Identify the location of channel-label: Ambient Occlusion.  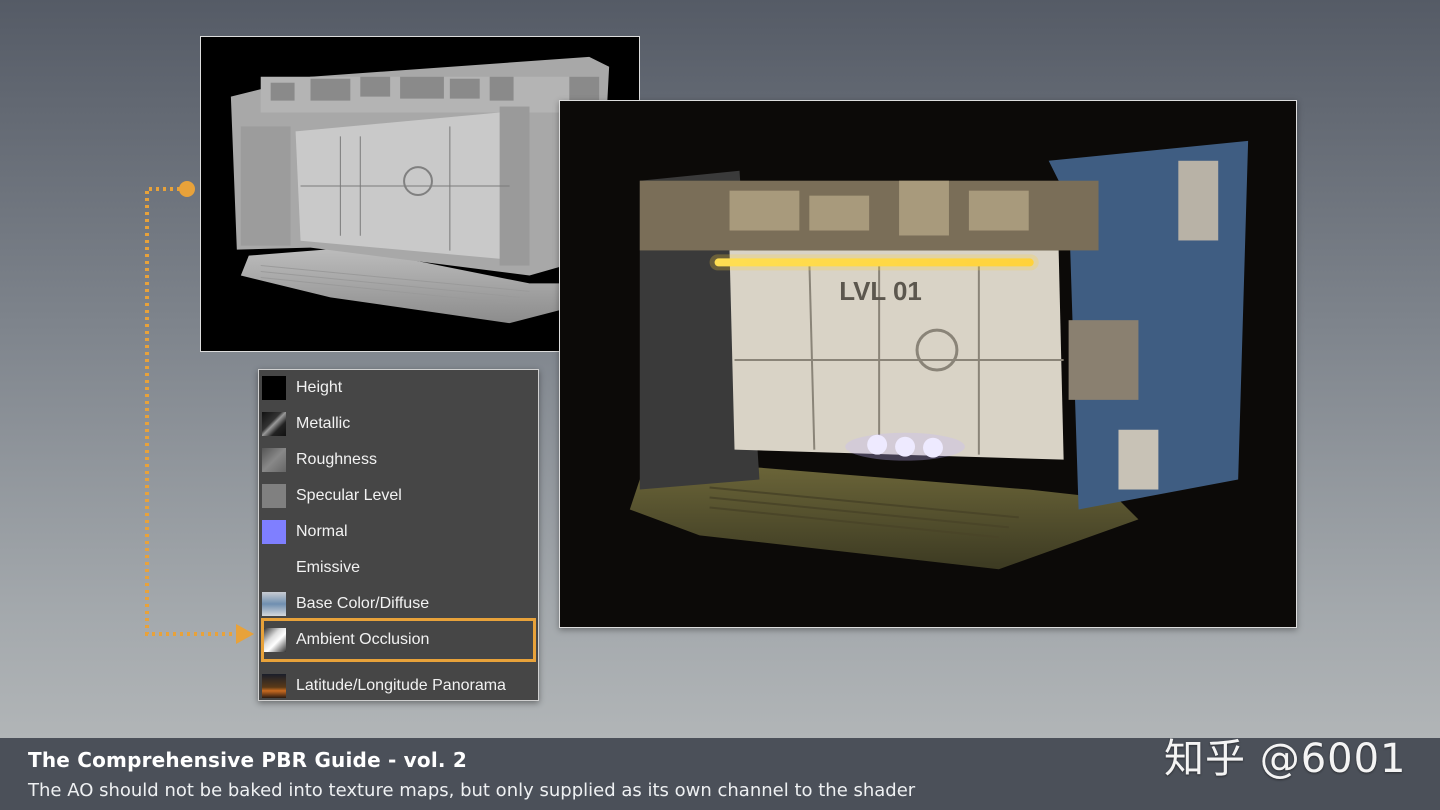
(363, 639).